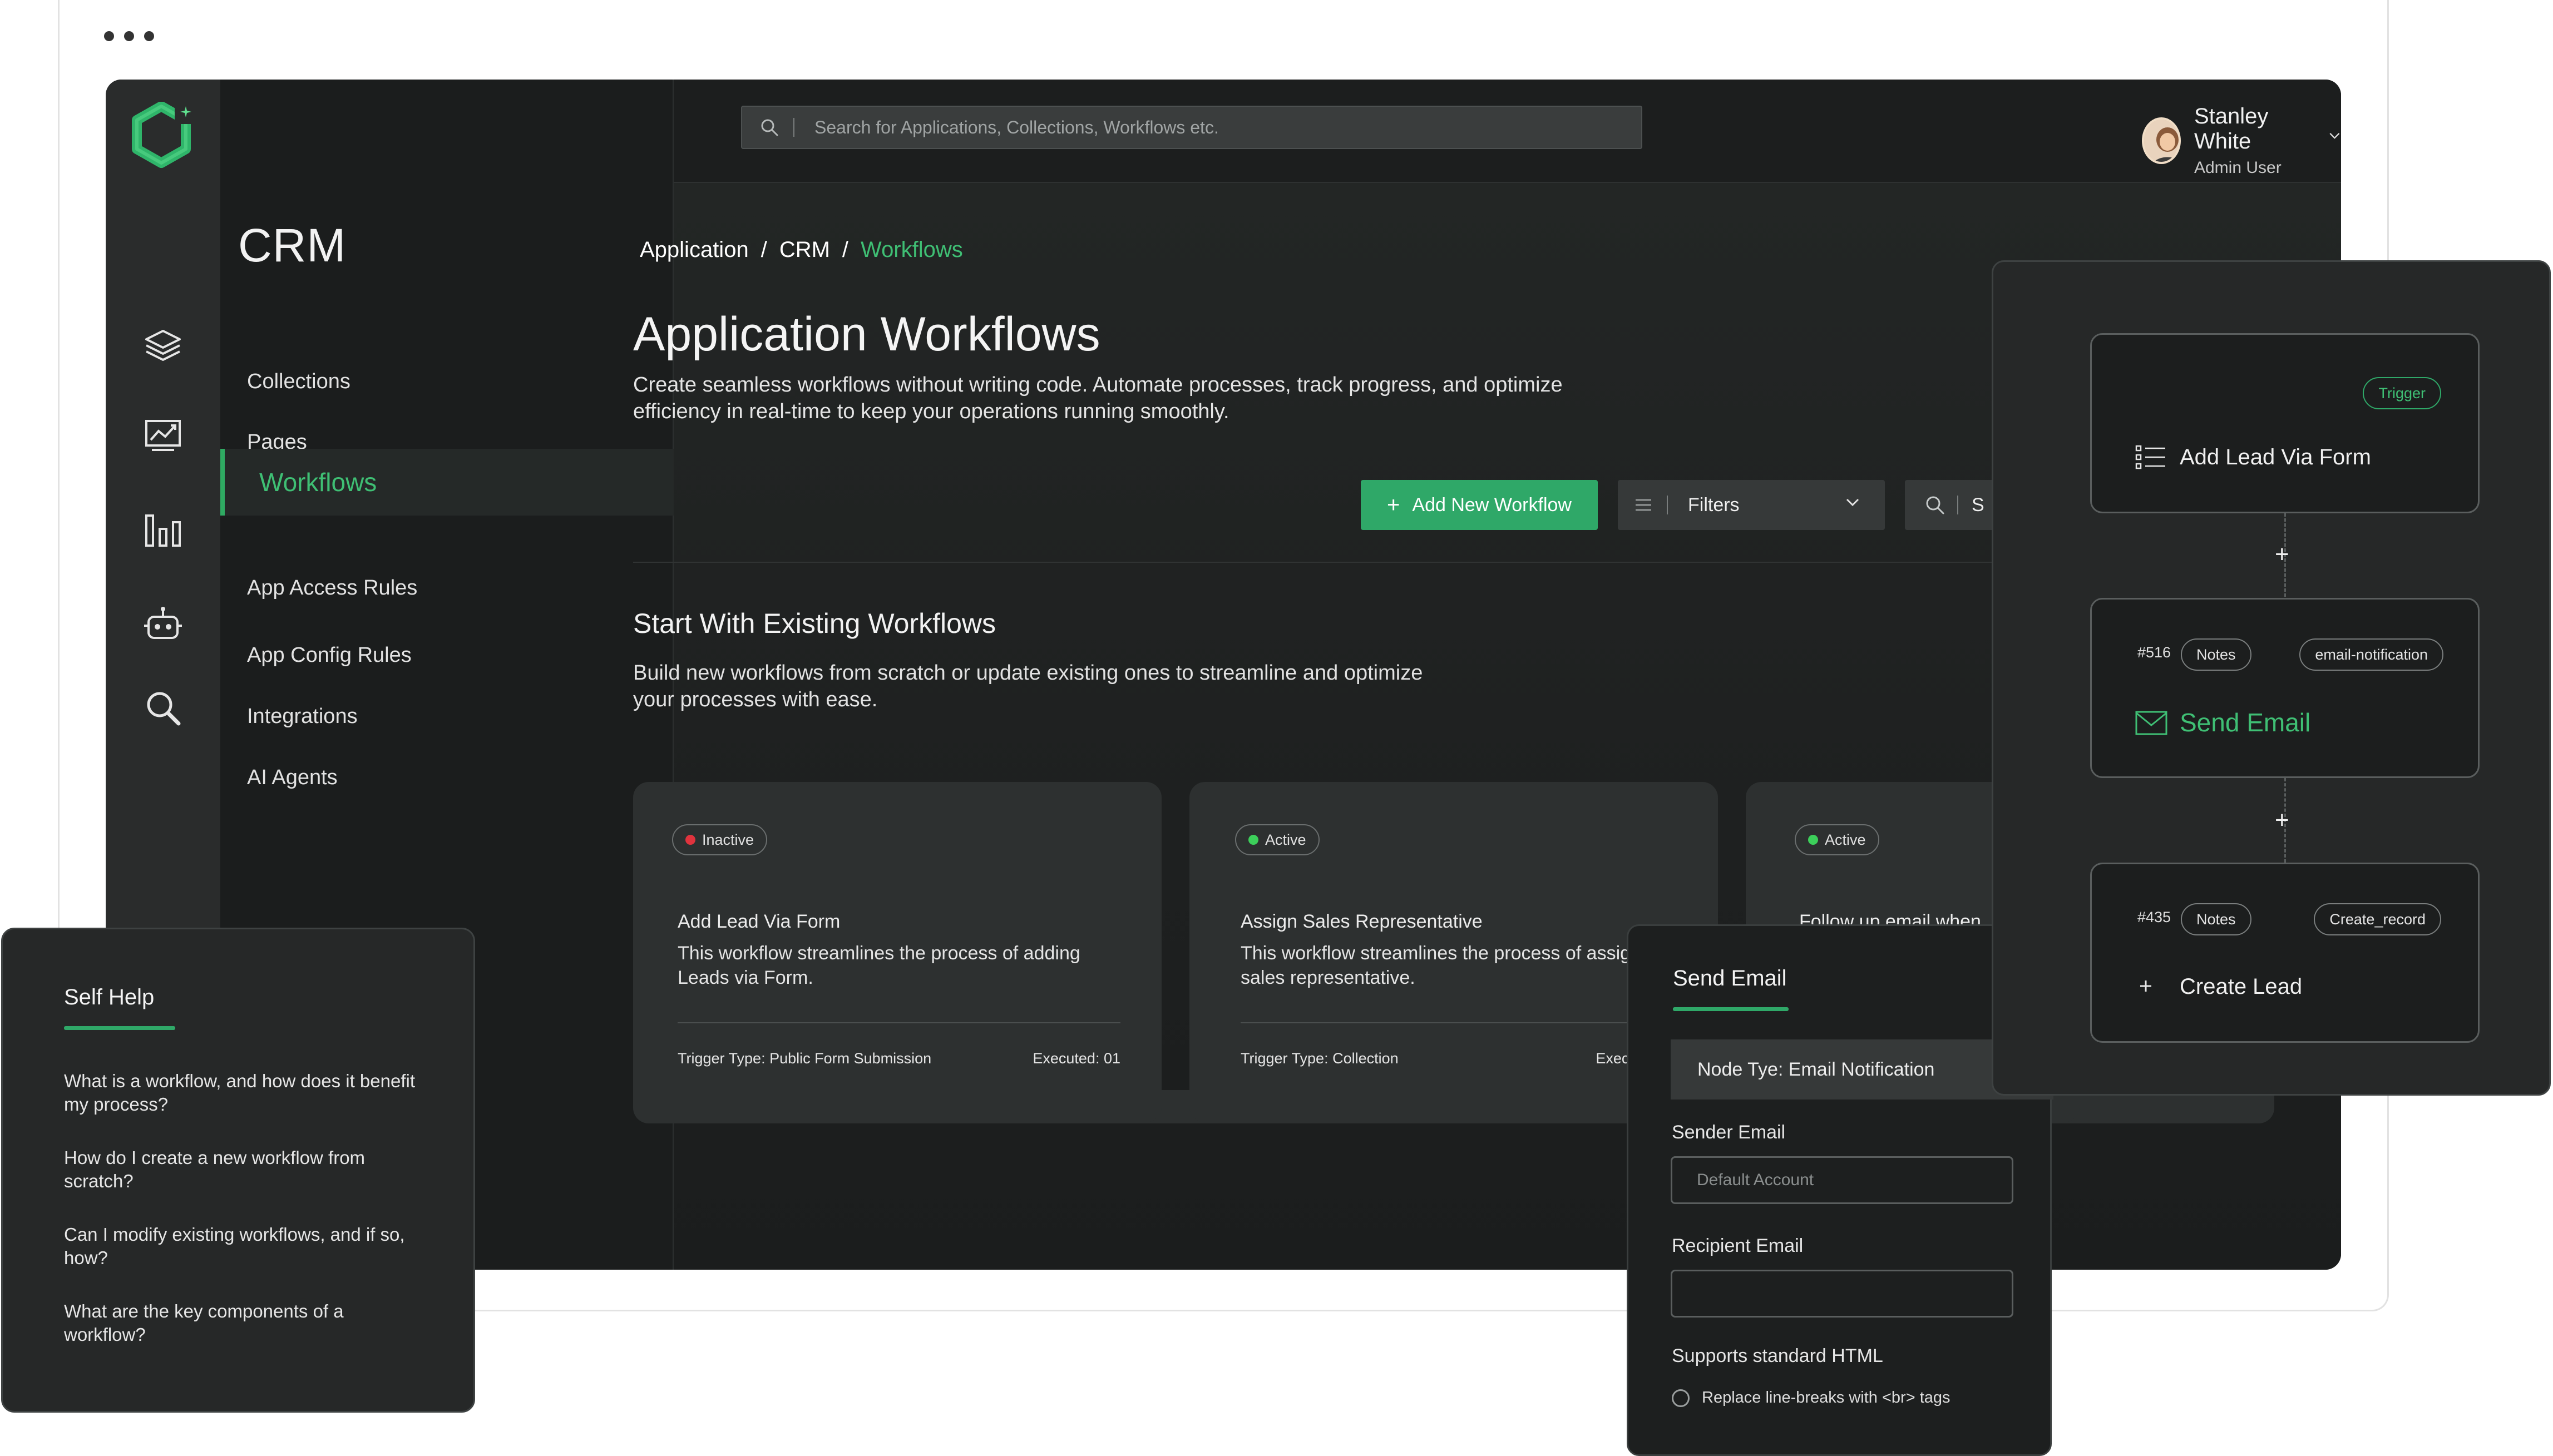 Image resolution: width=2553 pixels, height=1456 pixels. Describe the element at coordinates (1393, 504) in the screenshot. I see `plus-icon: +` at that location.